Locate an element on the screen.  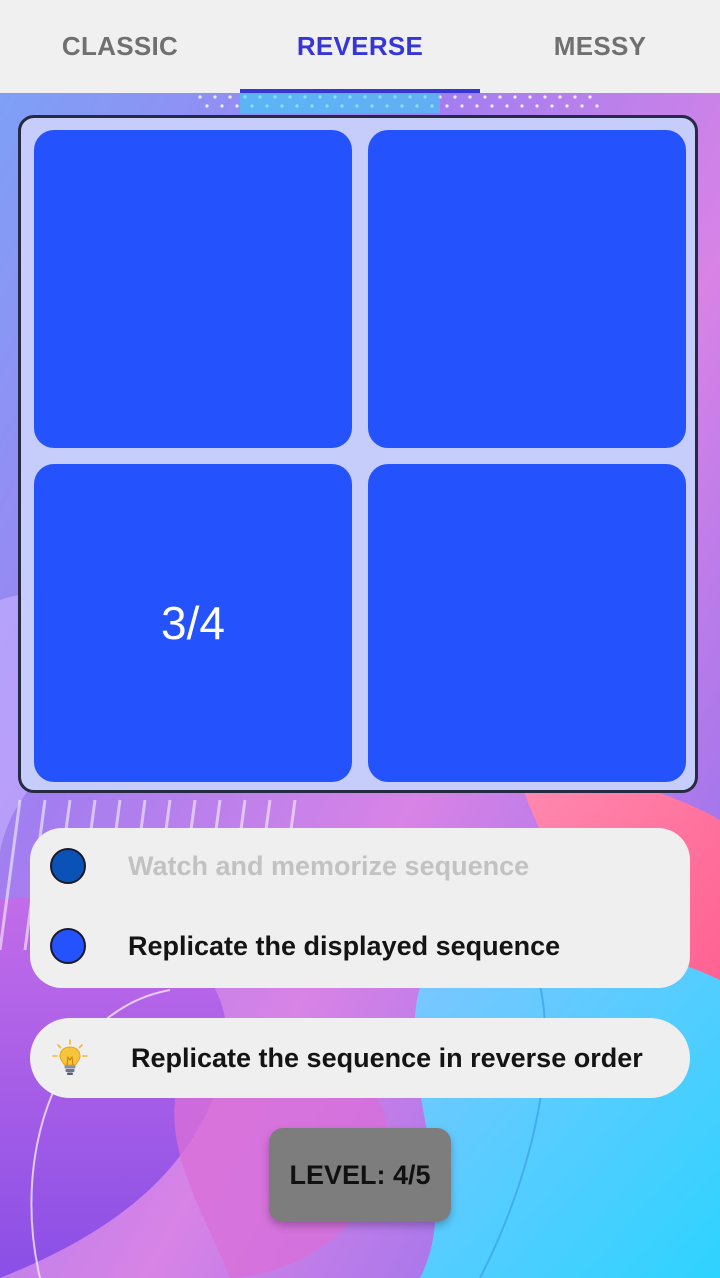
step-replicate: Replicate the displayed sequence is located at coordinates (305, 946).